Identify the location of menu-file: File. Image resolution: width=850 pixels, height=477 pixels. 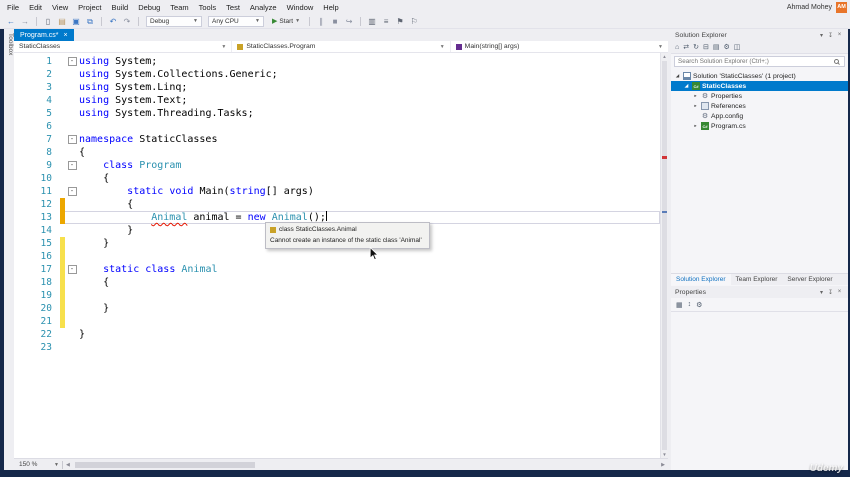
(13, 7).